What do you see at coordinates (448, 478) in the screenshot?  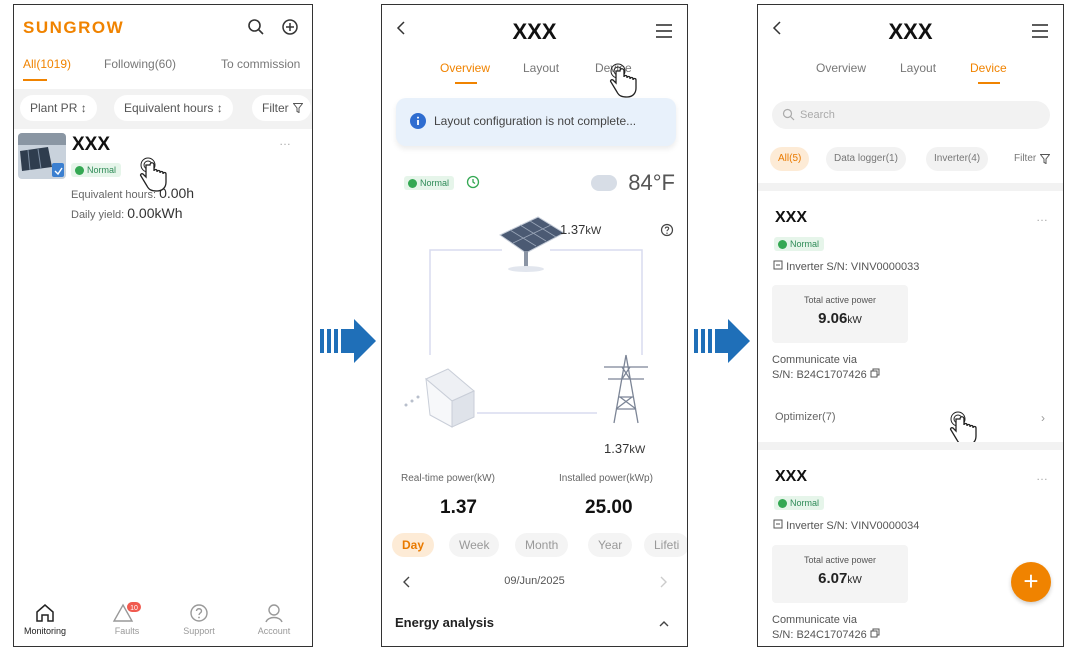 I see `realtime-power-label: Real-time power(kW)` at bounding box center [448, 478].